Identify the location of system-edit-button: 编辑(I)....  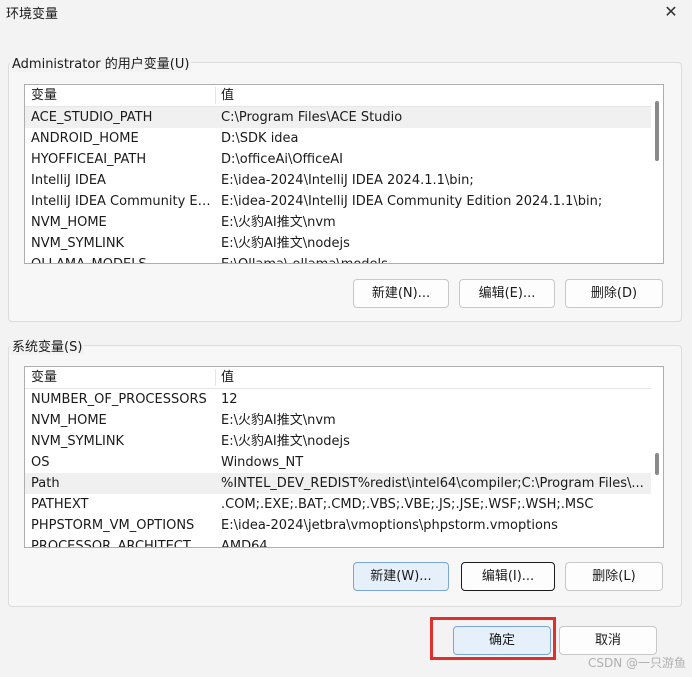
(508, 576).